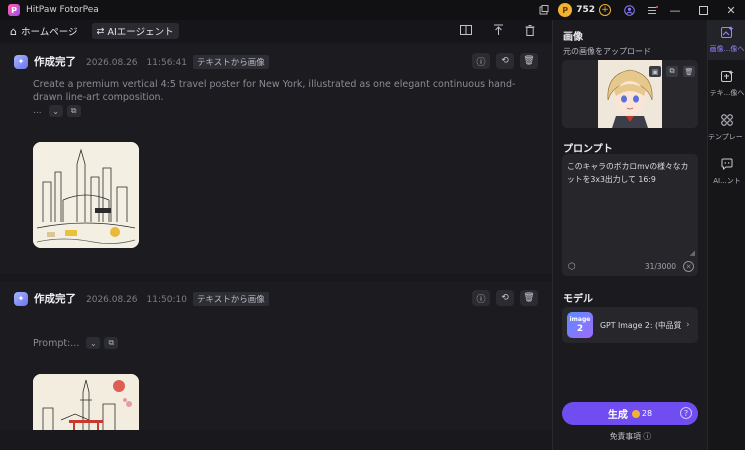 Image resolution: width=745 pixels, height=450 pixels. Describe the element at coordinates (630, 436) in the screenshot. I see `disclaimer-link: 免責事項 ⓘ` at that location.